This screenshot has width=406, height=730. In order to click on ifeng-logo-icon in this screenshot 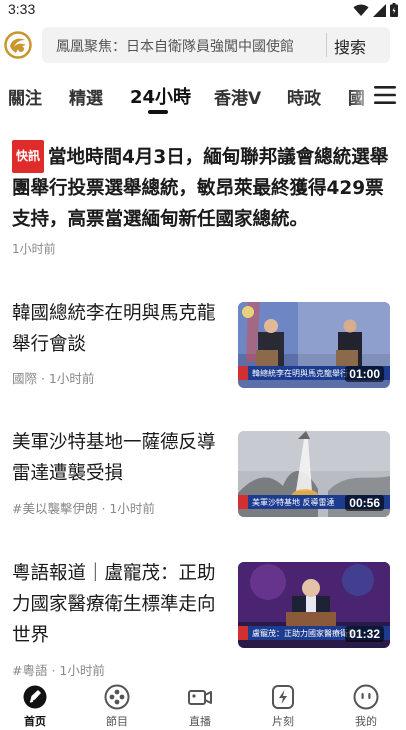, I will do `click(18, 45)`.